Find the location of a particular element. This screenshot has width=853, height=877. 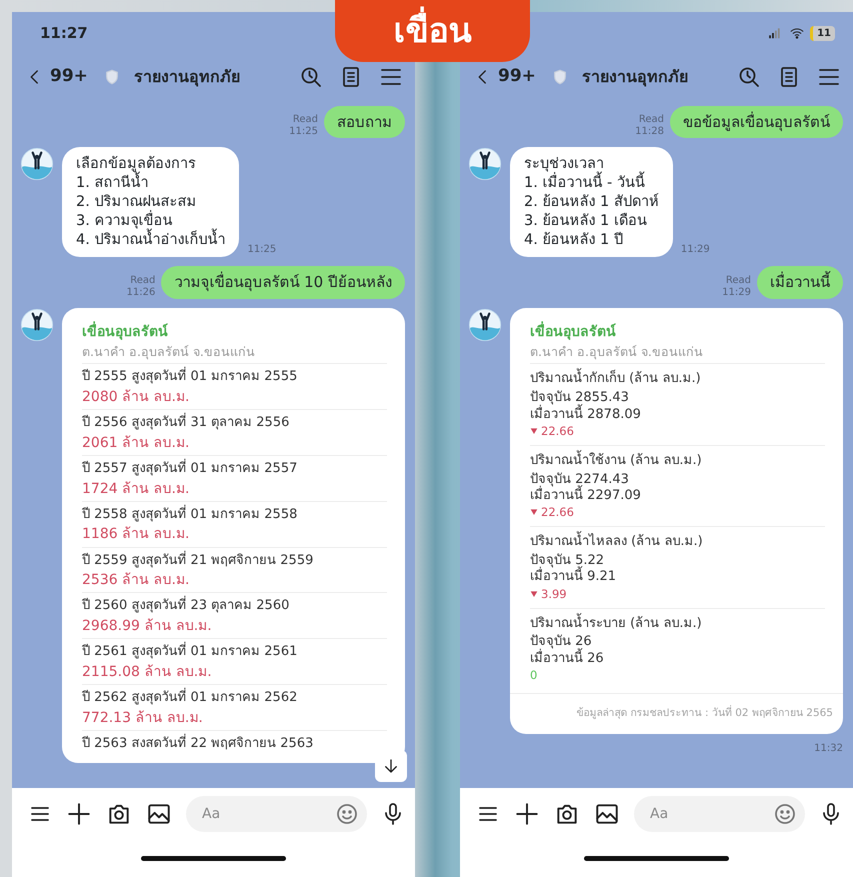

message-time: 11:28 is located at coordinates (649, 132).